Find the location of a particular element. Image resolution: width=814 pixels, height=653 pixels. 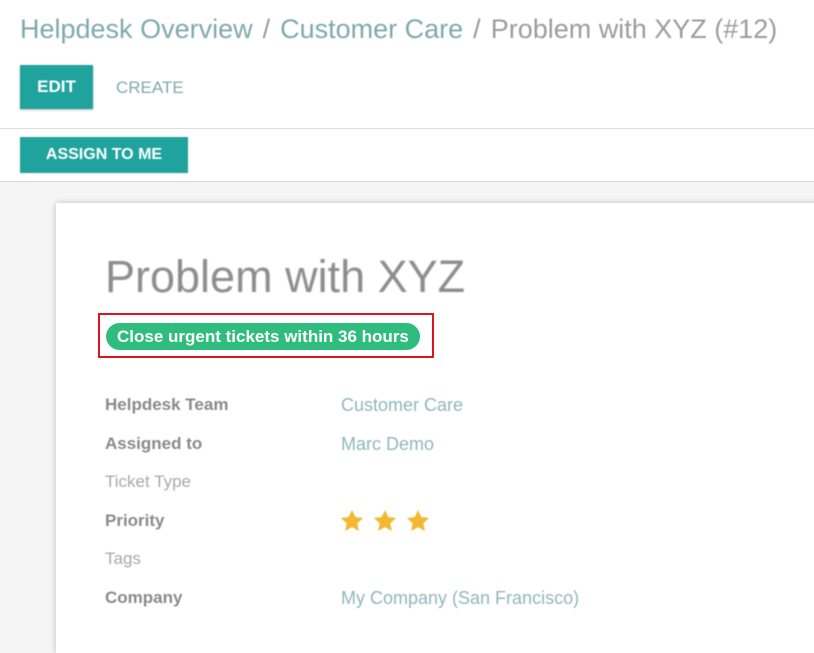

field-row-tags: Tags is located at coordinates (405, 568).